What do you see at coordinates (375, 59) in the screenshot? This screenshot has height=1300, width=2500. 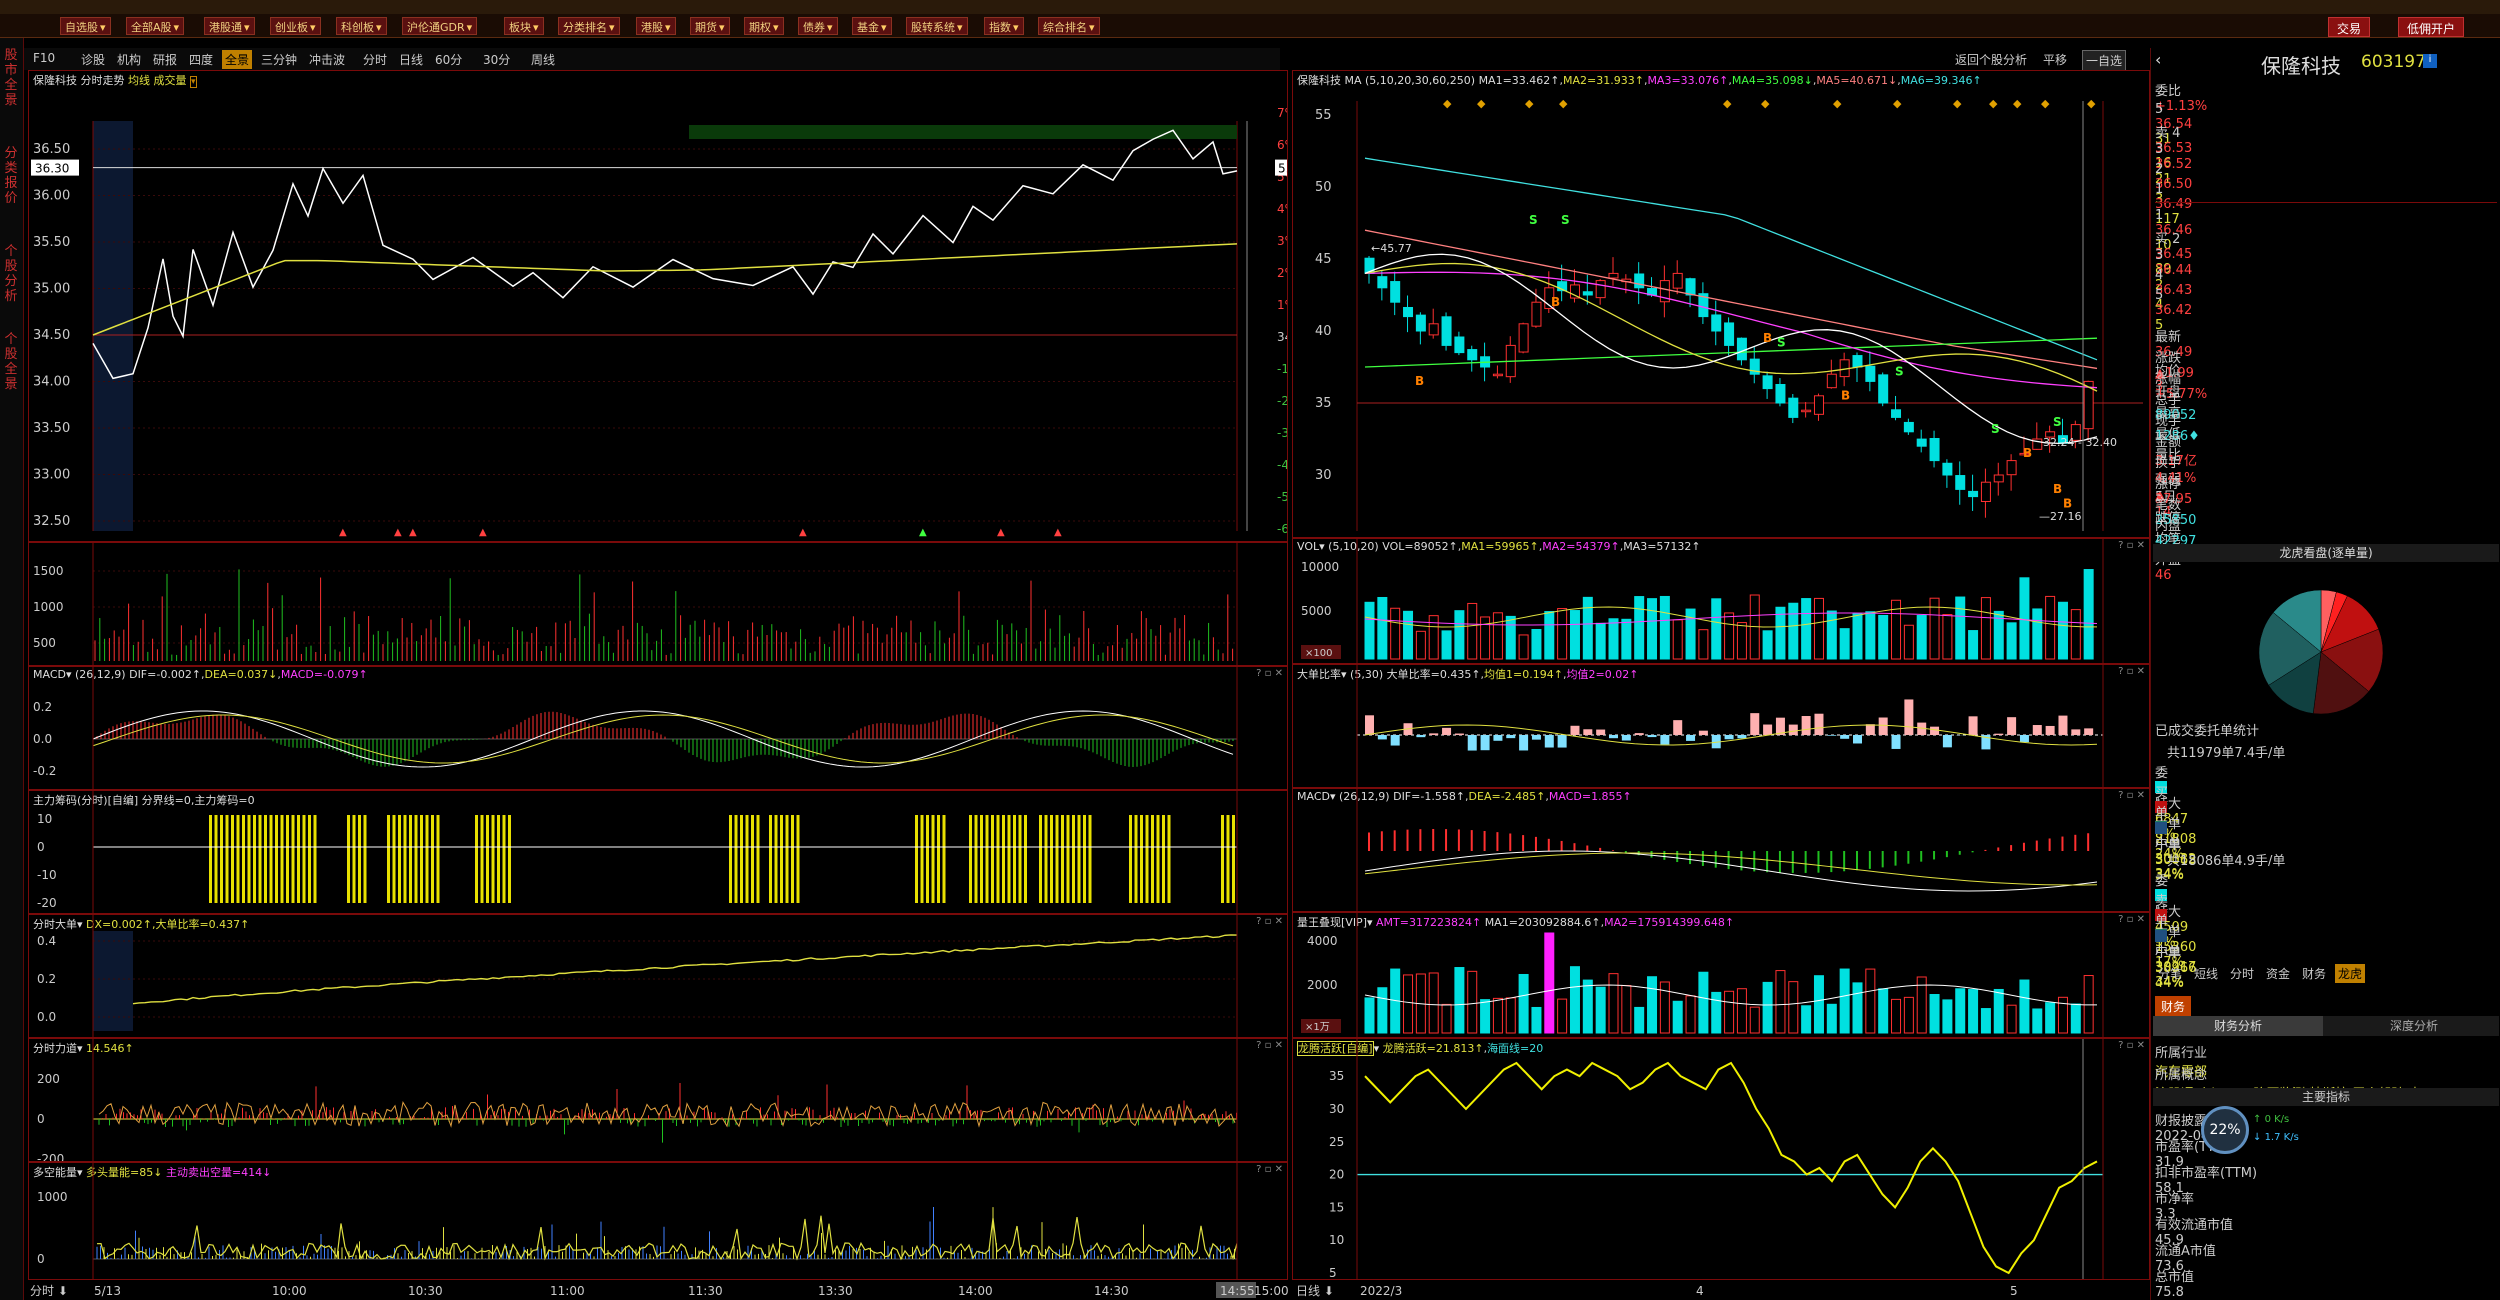 I see `toolbar-item-8: 分时` at bounding box center [375, 59].